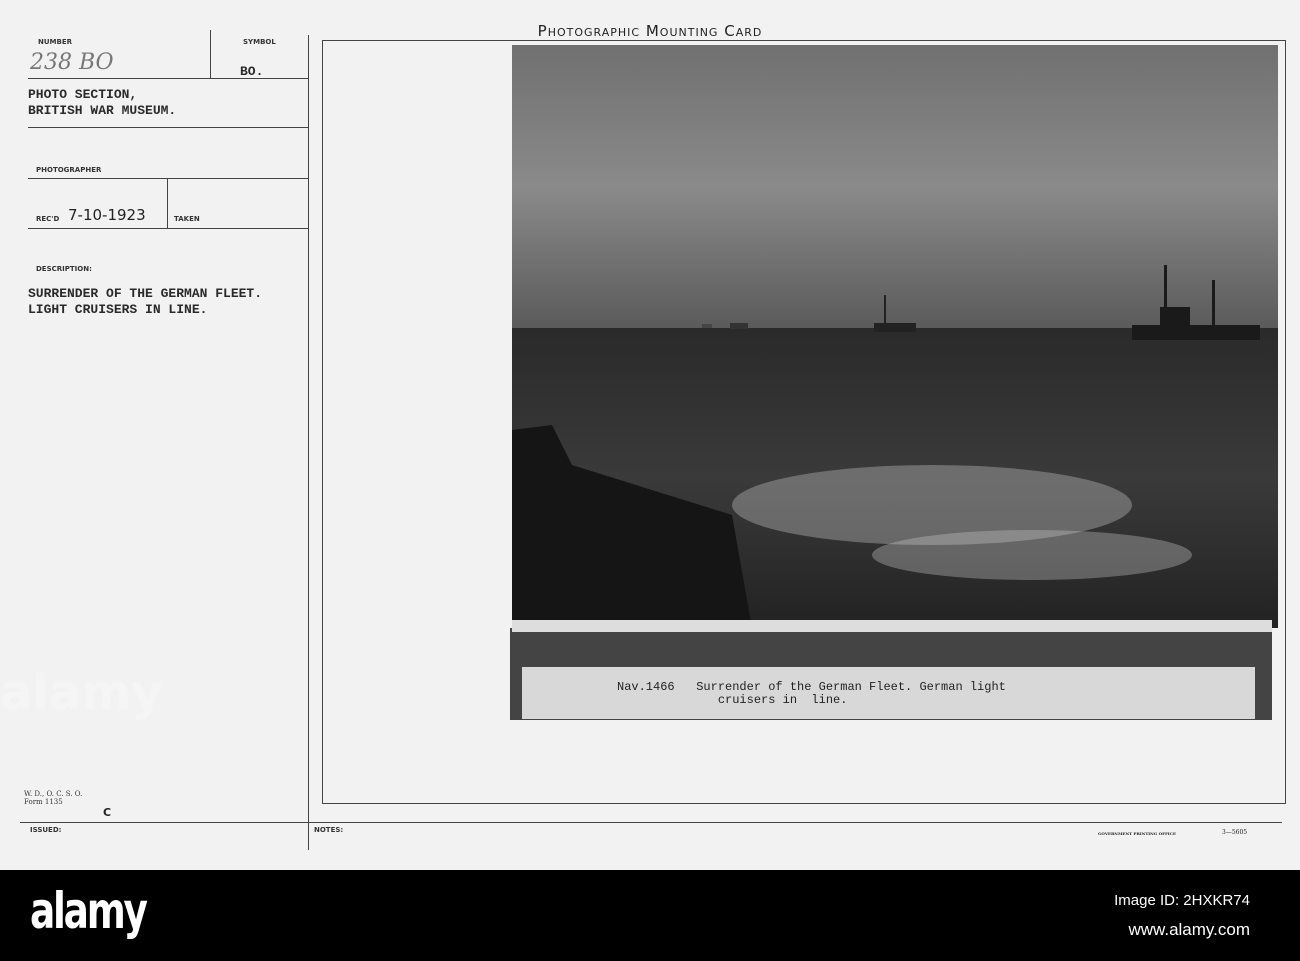  What do you see at coordinates (81, 693) in the screenshot?
I see `watermark: alamy` at bounding box center [81, 693].